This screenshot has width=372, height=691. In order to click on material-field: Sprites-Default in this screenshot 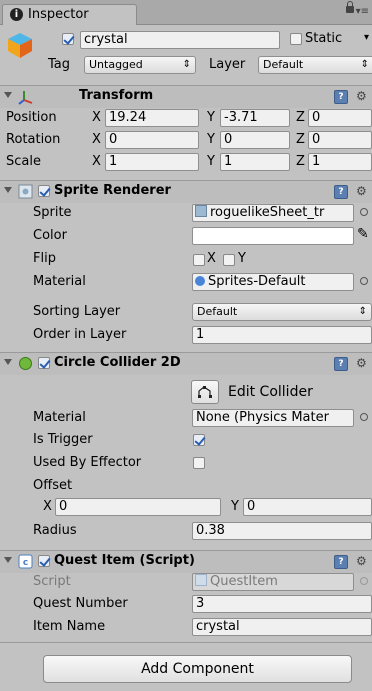, I will do `click(273, 282)`.